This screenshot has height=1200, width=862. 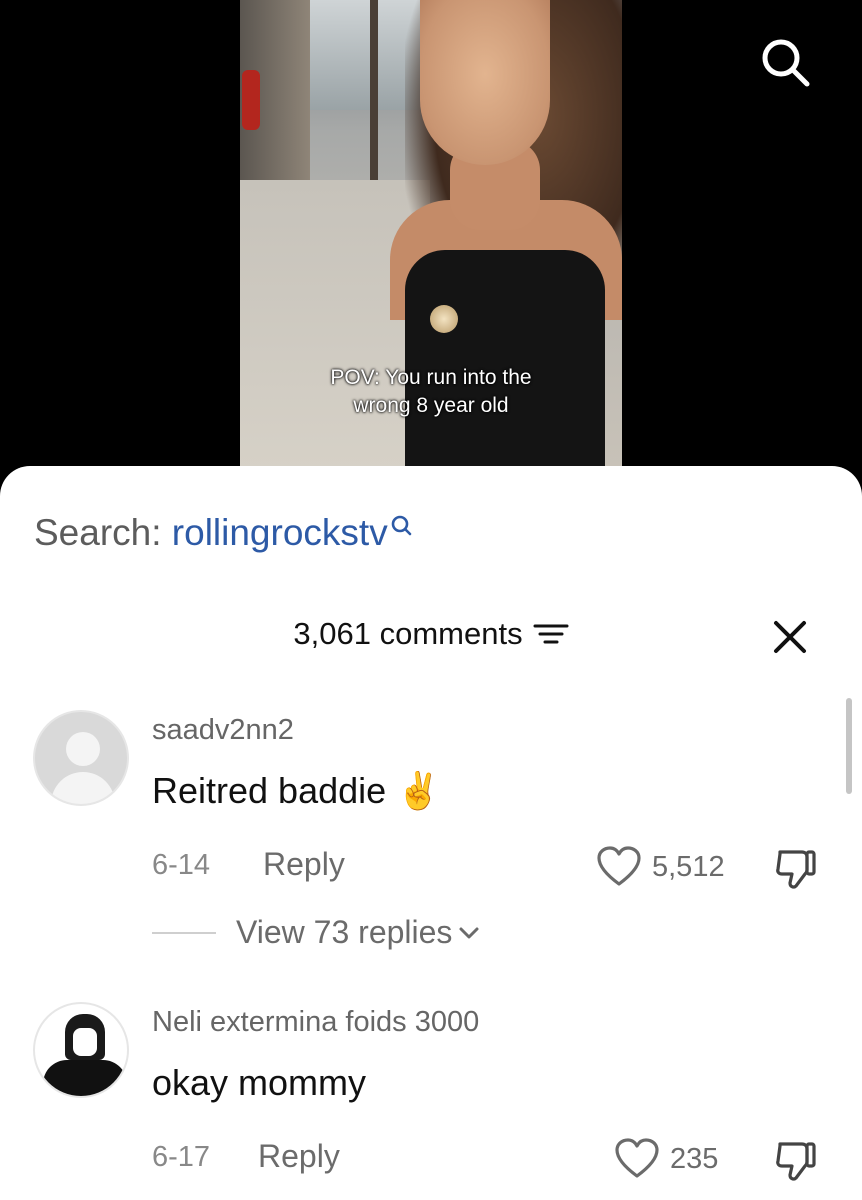 What do you see at coordinates (223, 730) in the screenshot?
I see `comment-username: saadv2nn2` at bounding box center [223, 730].